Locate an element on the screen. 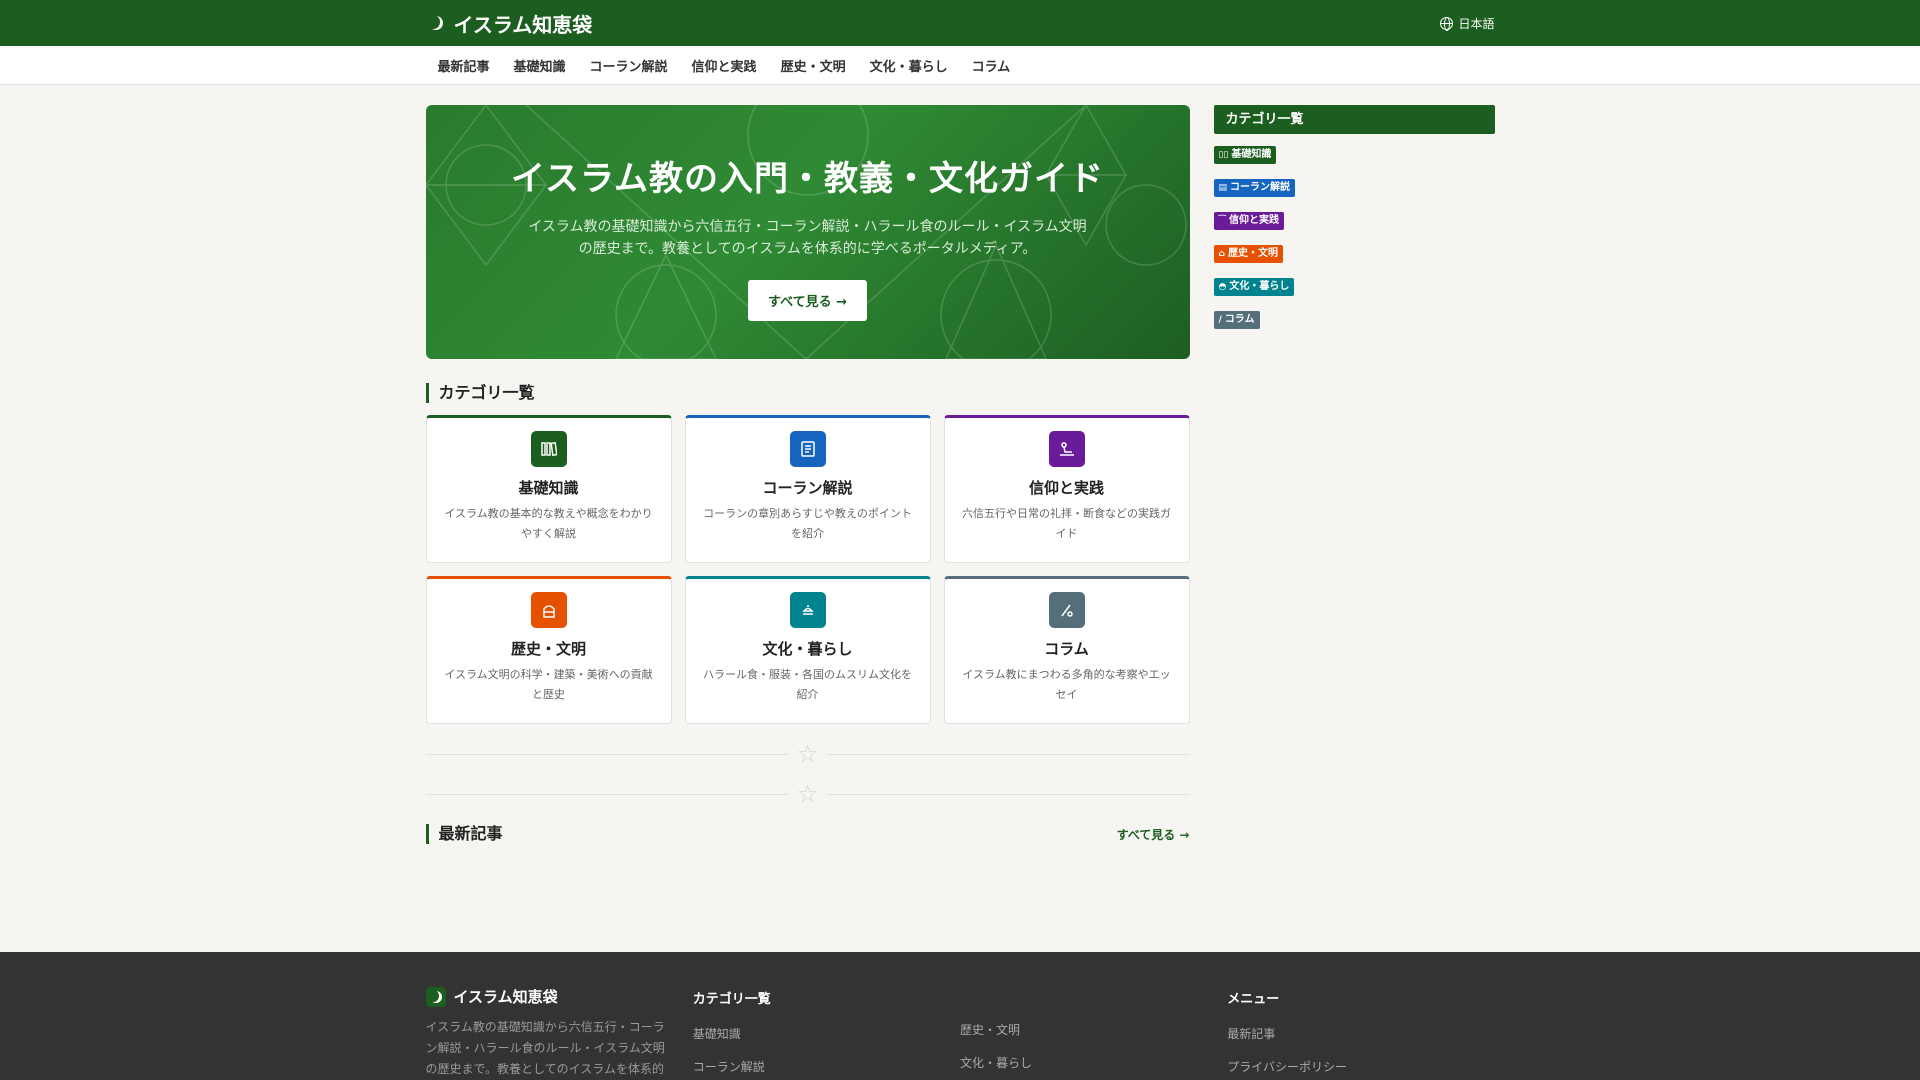 Image resolution: width=1920 pixels, height=1080 pixels. mosque-icon: ⌂ is located at coordinates (1221, 254).